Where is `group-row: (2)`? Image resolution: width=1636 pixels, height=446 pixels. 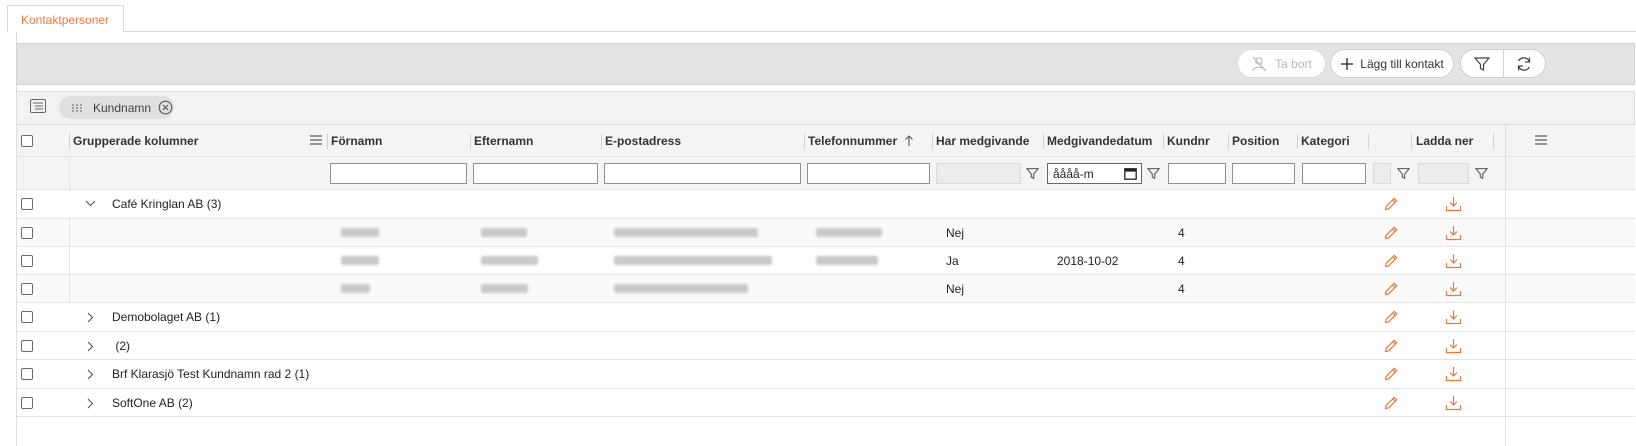 group-row: (2) is located at coordinates (826, 346).